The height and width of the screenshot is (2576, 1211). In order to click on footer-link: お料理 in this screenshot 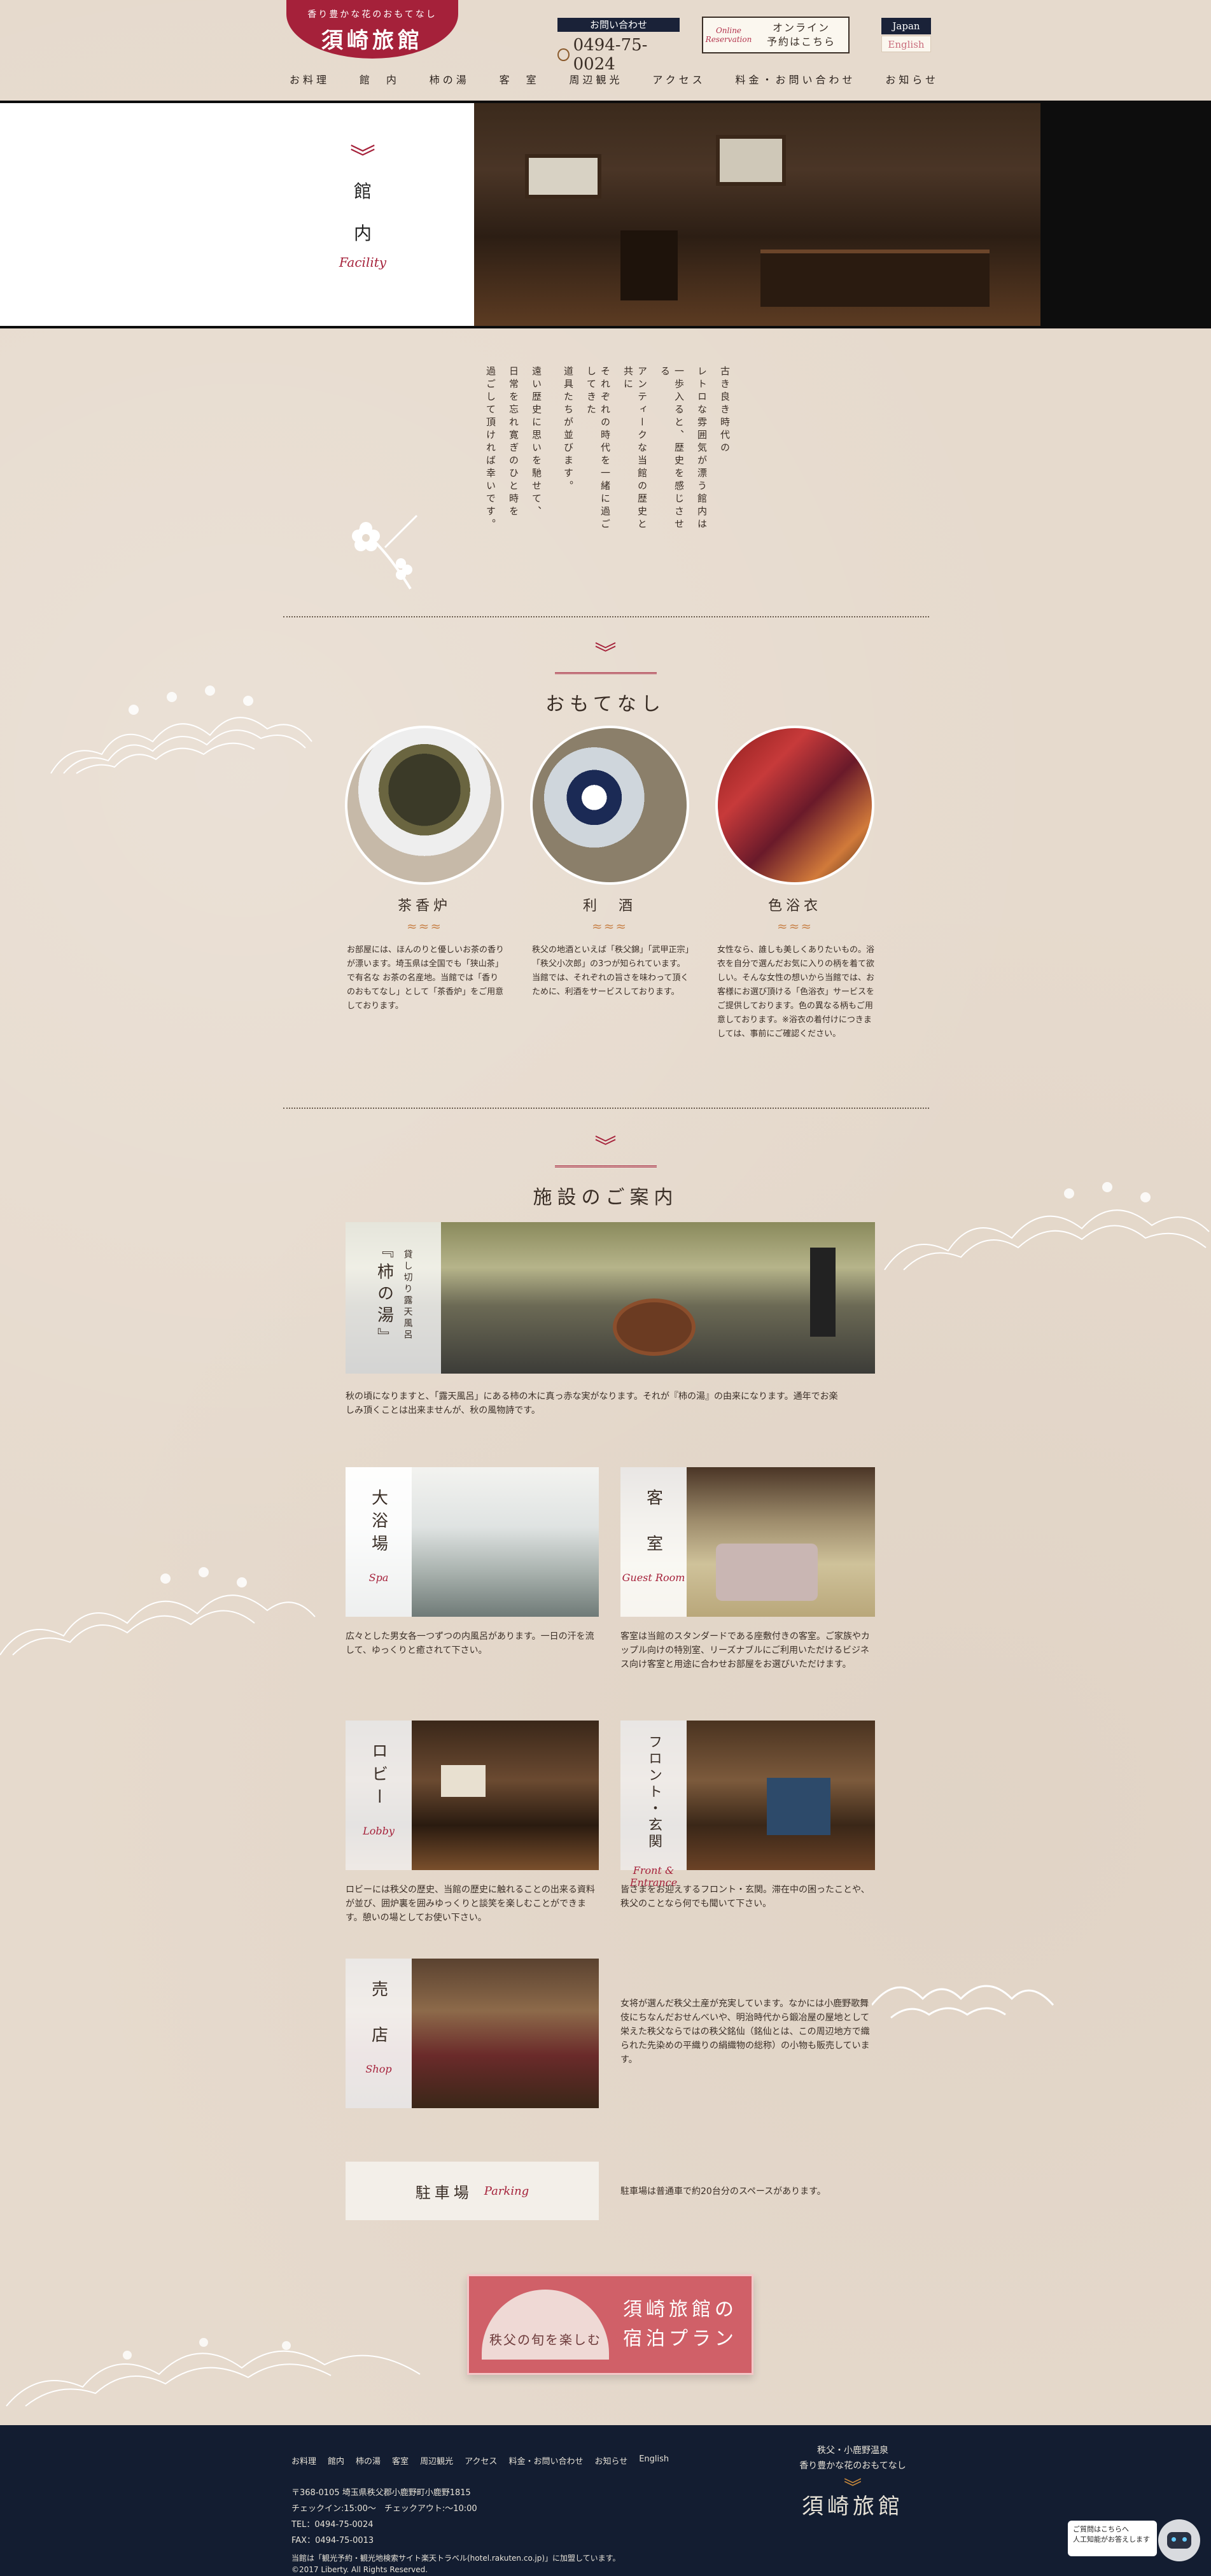, I will do `click(303, 2461)`.